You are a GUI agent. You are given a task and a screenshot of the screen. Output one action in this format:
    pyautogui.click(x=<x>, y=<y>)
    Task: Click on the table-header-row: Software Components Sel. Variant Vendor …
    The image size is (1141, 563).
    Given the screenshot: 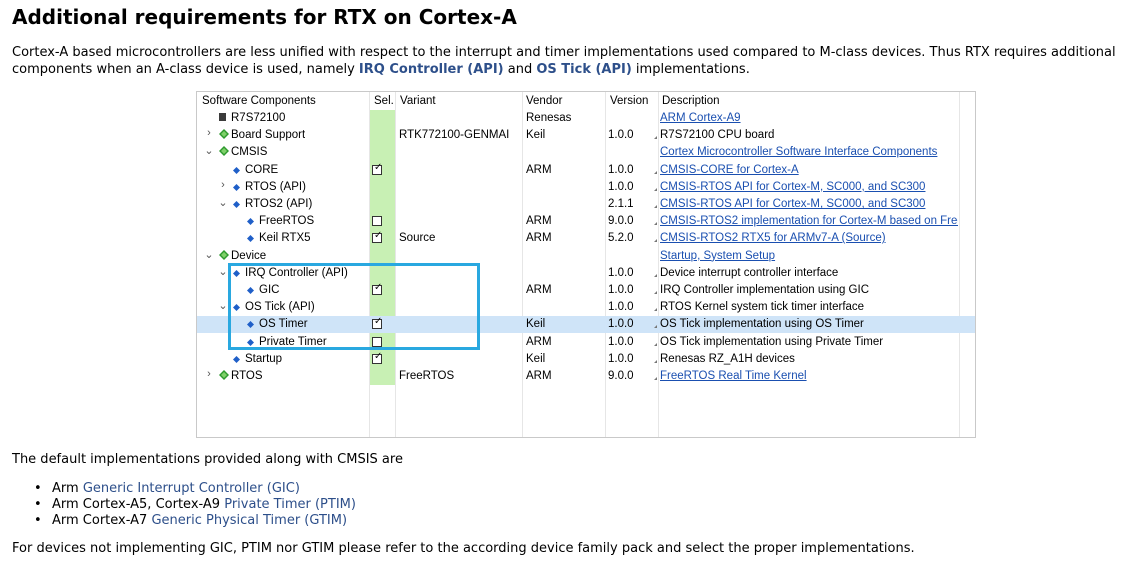 What is the action you would take?
    pyautogui.click(x=586, y=100)
    